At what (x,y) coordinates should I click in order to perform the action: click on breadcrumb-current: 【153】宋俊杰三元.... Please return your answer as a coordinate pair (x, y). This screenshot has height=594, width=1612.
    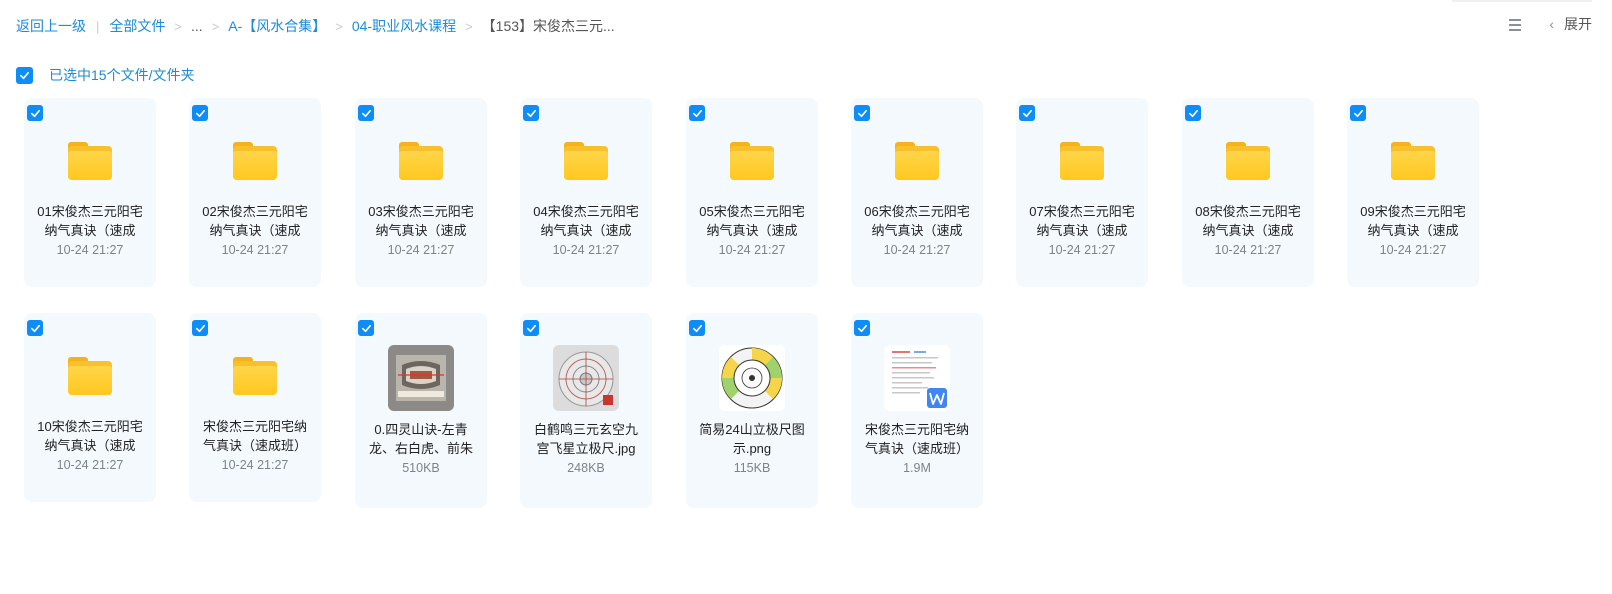
    Looking at the image, I should click on (548, 26).